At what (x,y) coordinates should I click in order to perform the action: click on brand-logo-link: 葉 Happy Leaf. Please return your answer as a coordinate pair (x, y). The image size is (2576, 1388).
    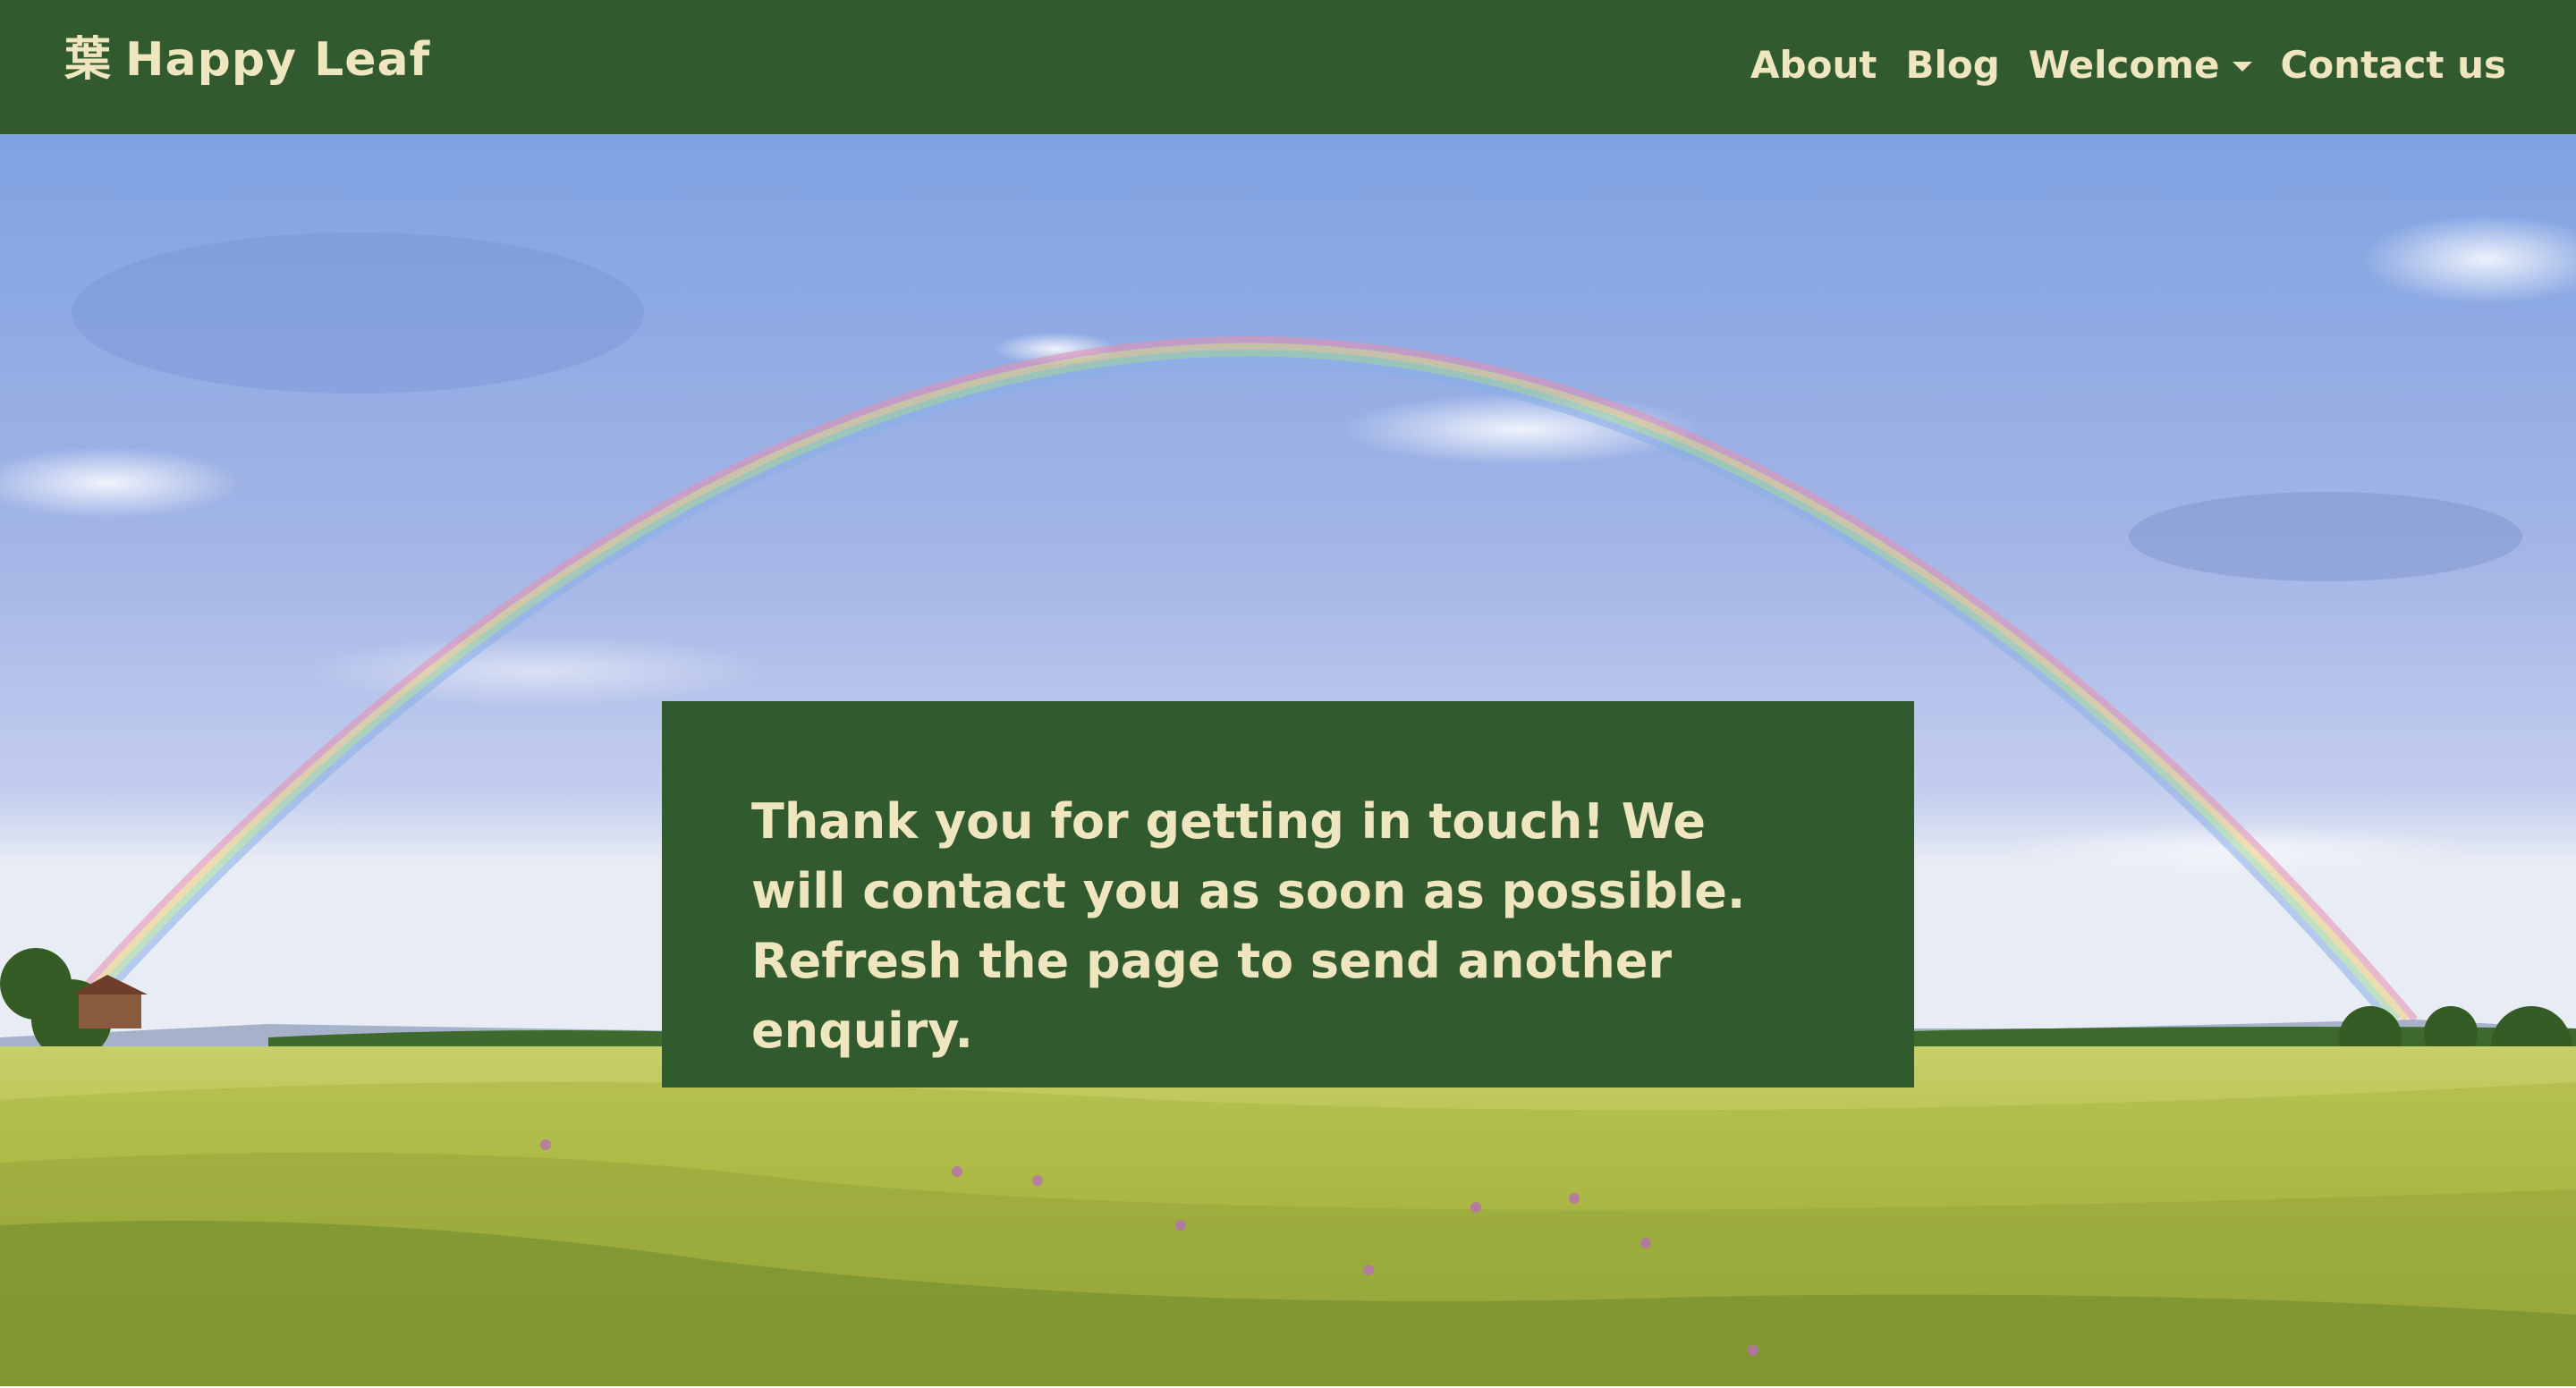
    Looking at the image, I should click on (247, 60).